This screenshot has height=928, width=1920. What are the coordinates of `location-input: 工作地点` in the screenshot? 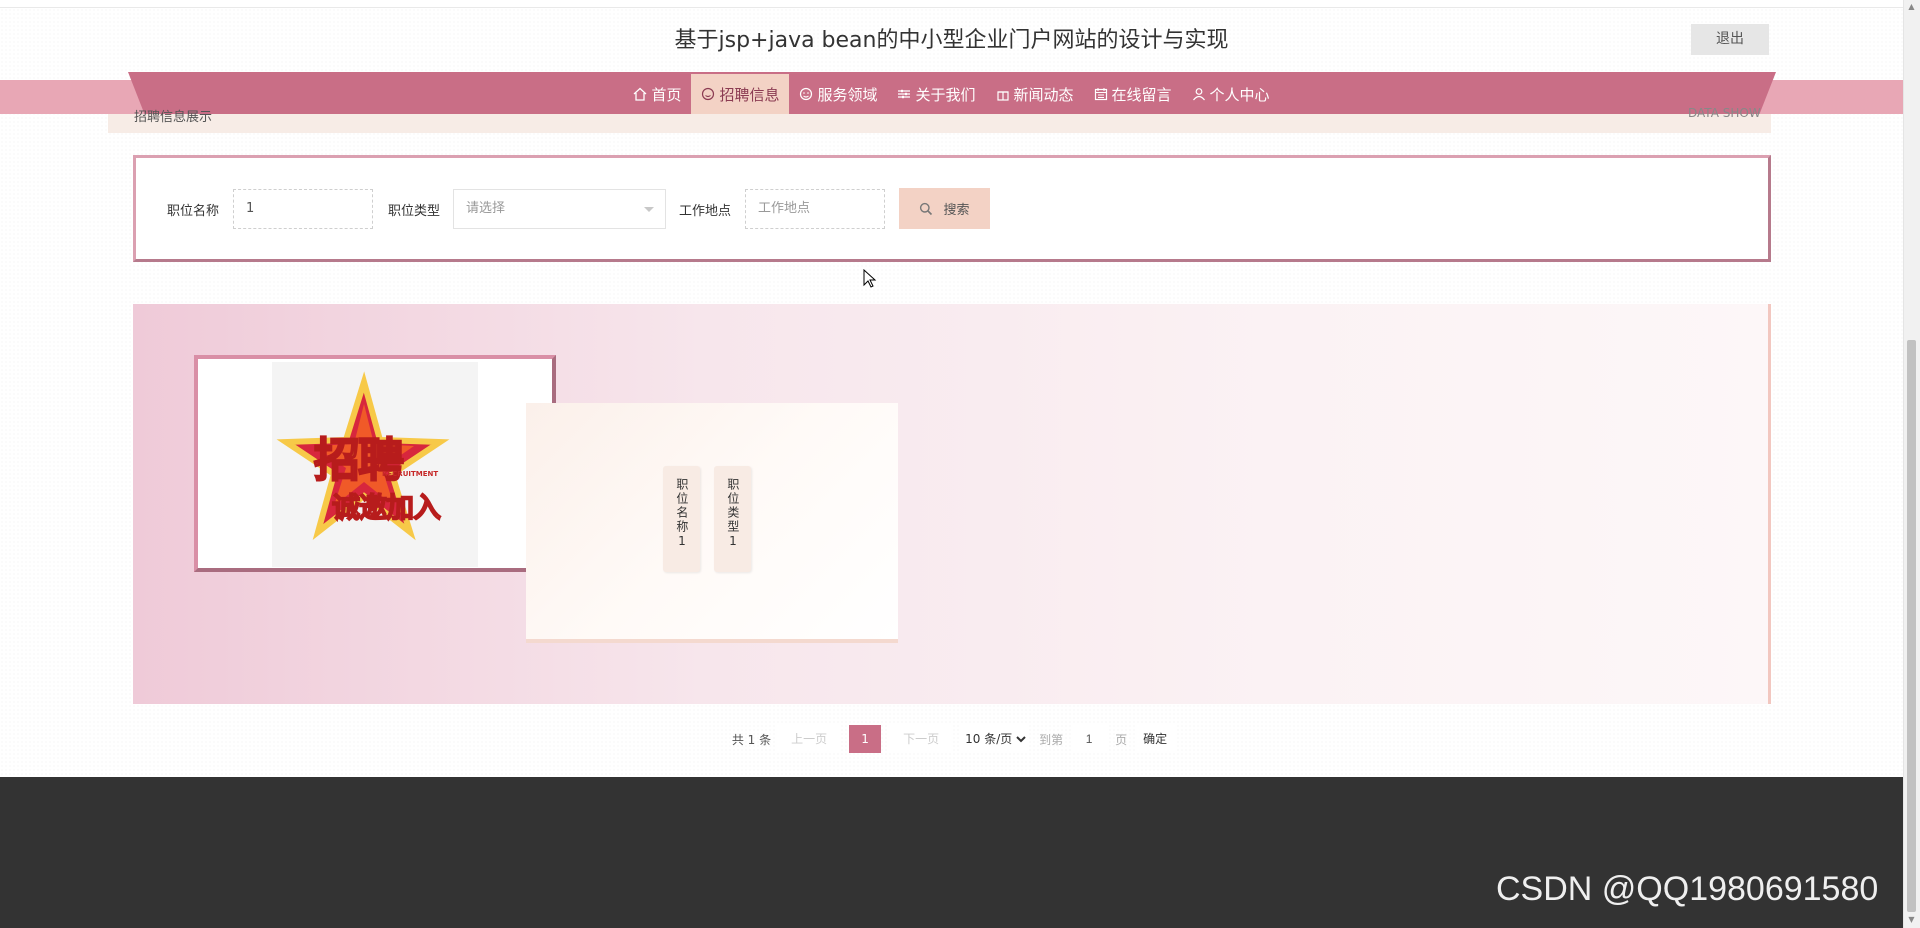 It's located at (815, 209).